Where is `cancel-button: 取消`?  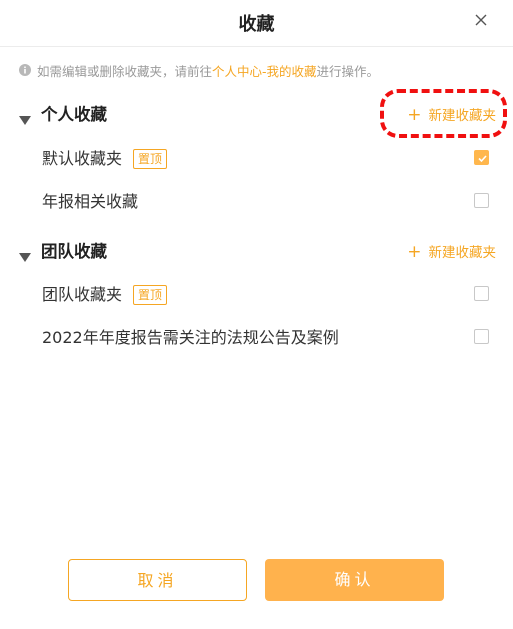 cancel-button: 取消 is located at coordinates (157, 580).